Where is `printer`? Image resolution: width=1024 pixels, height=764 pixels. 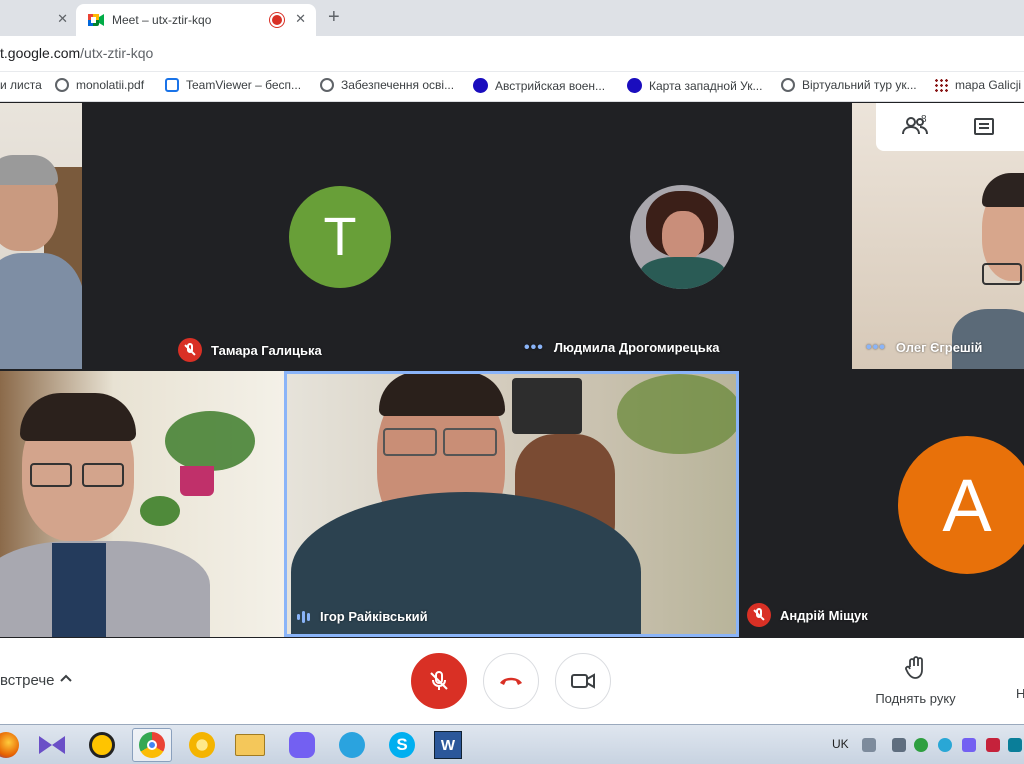
printer is located at coordinates (547, 406).